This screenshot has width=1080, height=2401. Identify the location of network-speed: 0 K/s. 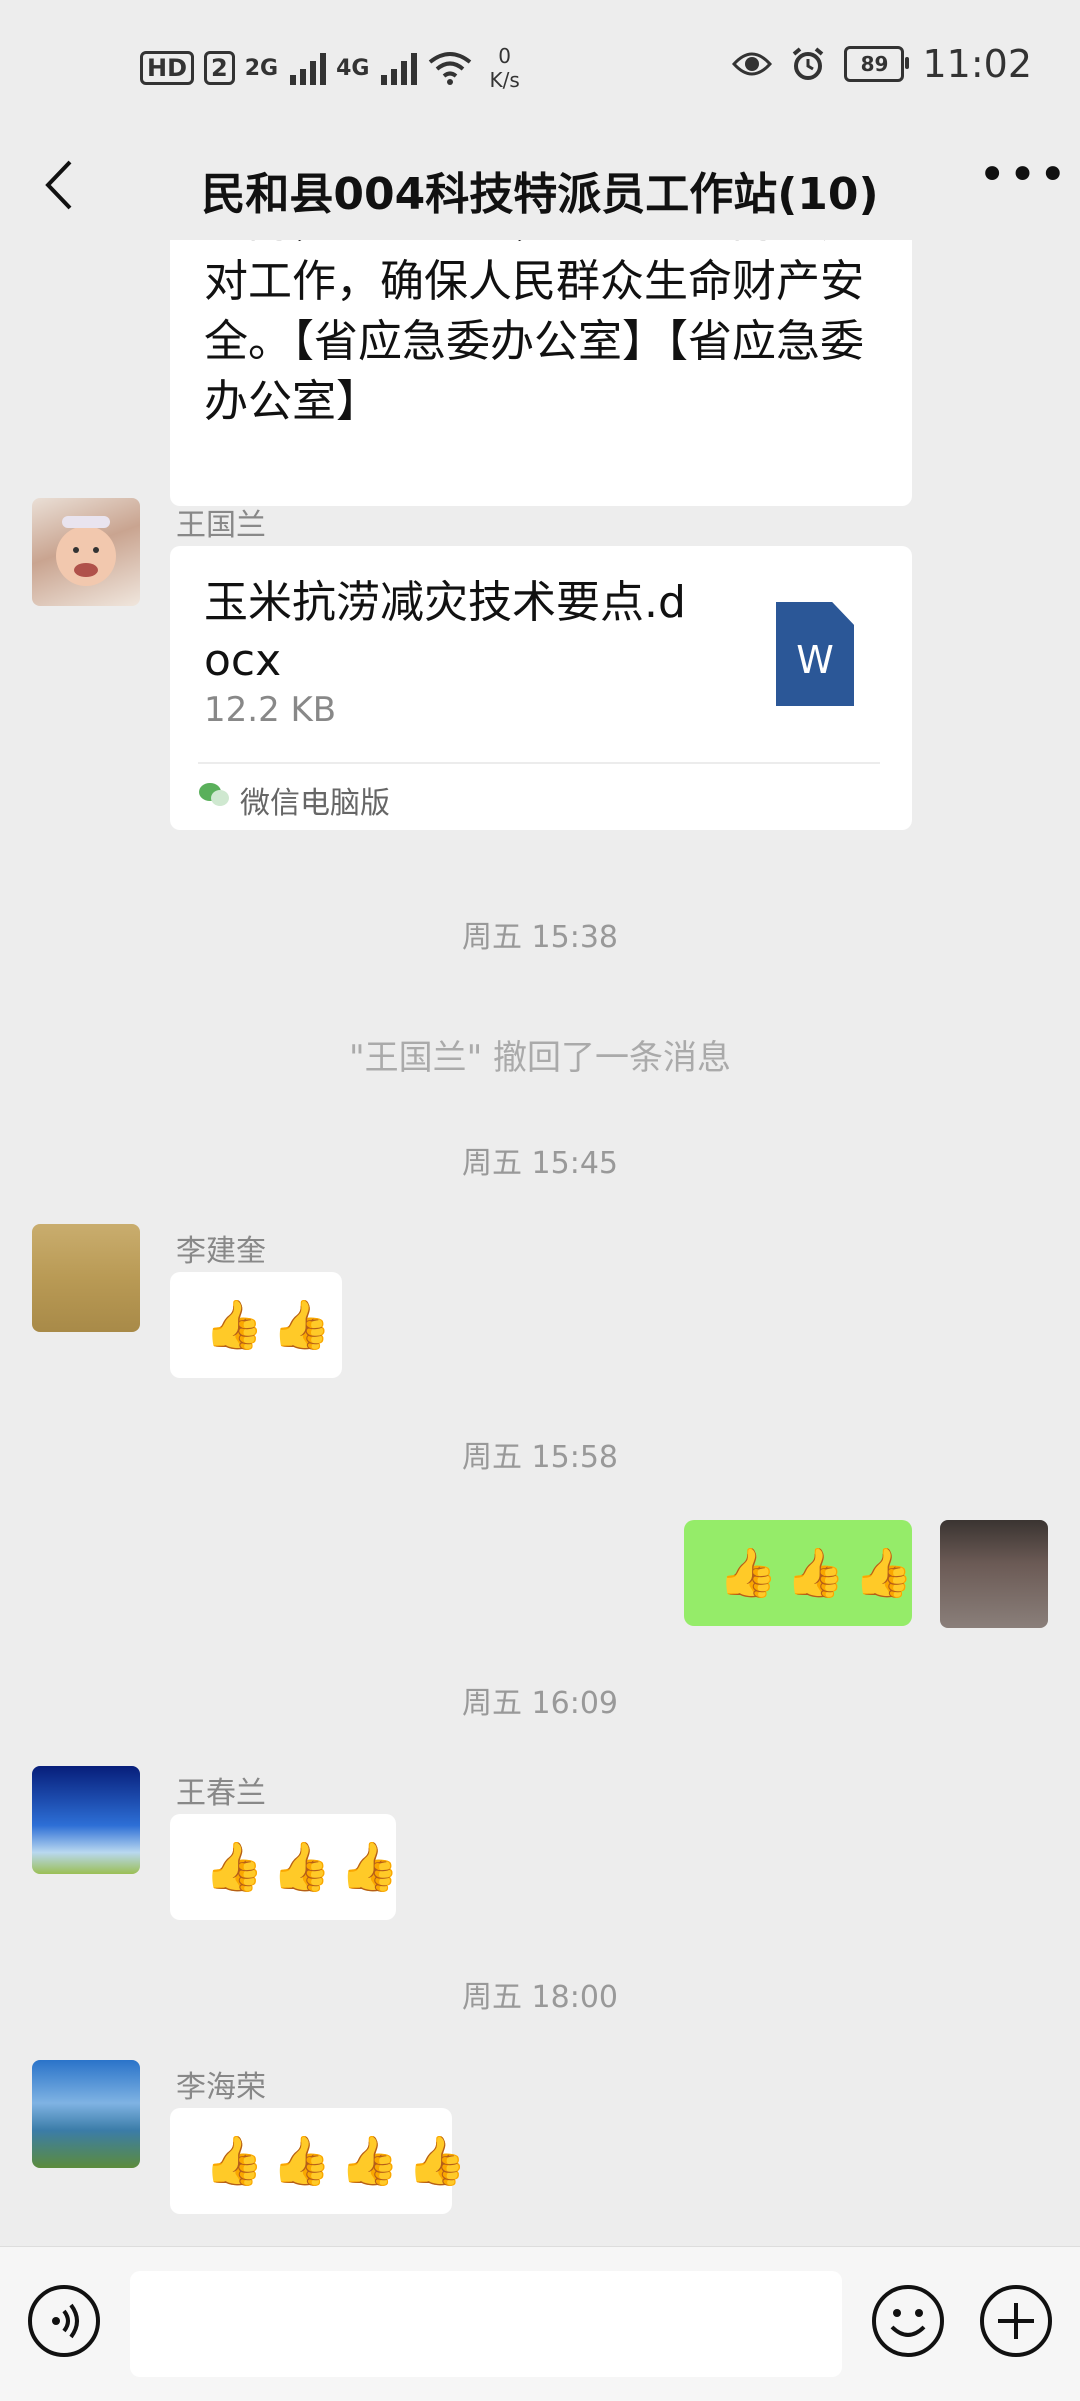
(504, 68).